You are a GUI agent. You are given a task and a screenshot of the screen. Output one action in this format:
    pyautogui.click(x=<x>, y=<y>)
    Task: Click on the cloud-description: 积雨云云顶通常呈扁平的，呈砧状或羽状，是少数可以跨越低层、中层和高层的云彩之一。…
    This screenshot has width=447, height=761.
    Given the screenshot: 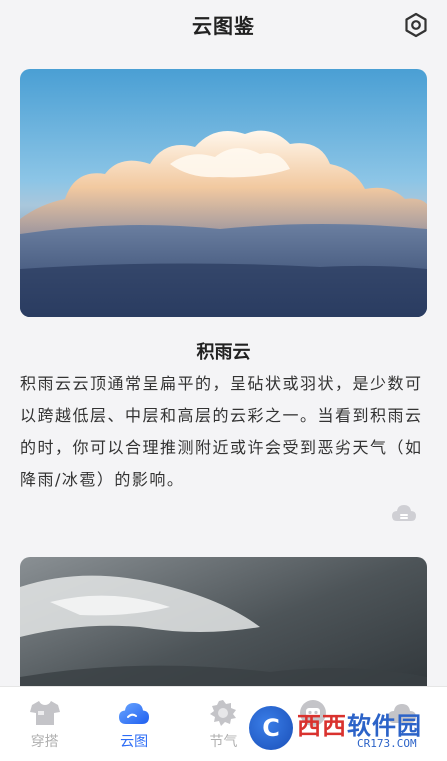 What is the action you would take?
    pyautogui.click(x=221, y=431)
    